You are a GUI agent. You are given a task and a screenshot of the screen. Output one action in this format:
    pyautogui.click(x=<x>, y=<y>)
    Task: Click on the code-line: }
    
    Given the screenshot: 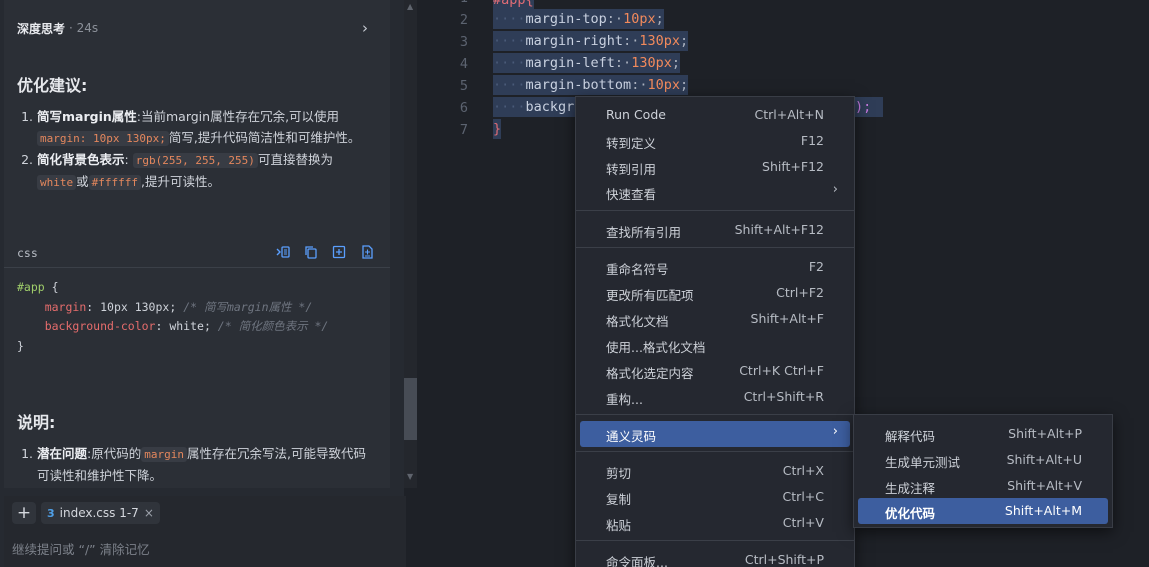 What is the action you would take?
    pyautogui.click(x=497, y=129)
    